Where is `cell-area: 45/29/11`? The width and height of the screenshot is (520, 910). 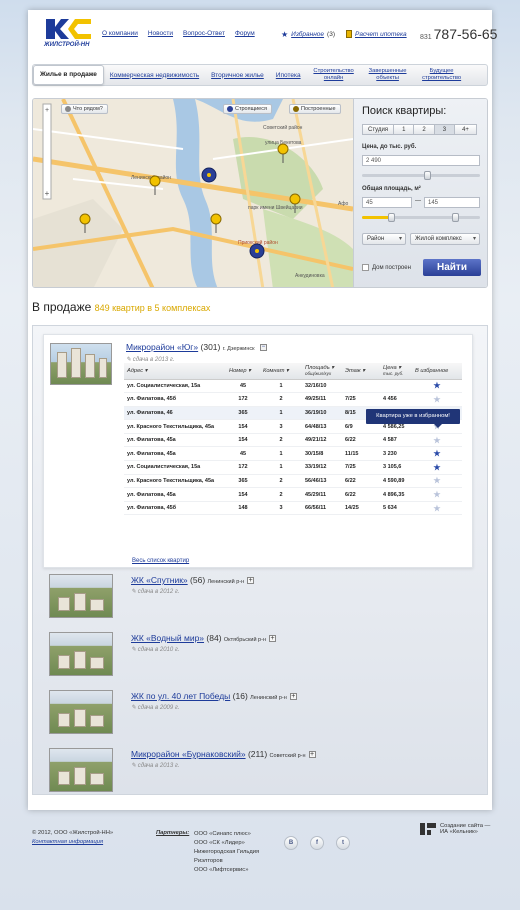
cell-area: 45/29/11 is located at coordinates (322, 494).